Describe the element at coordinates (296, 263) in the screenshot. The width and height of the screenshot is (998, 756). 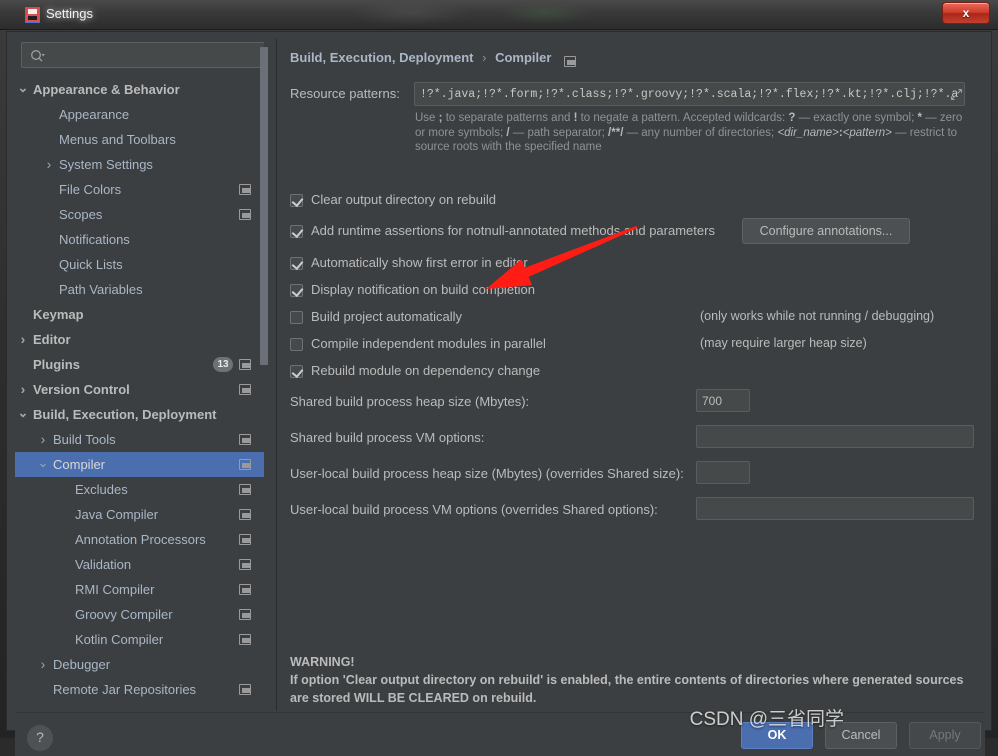
I see `checkbox-automatically-show-first-error-in-editor` at that location.